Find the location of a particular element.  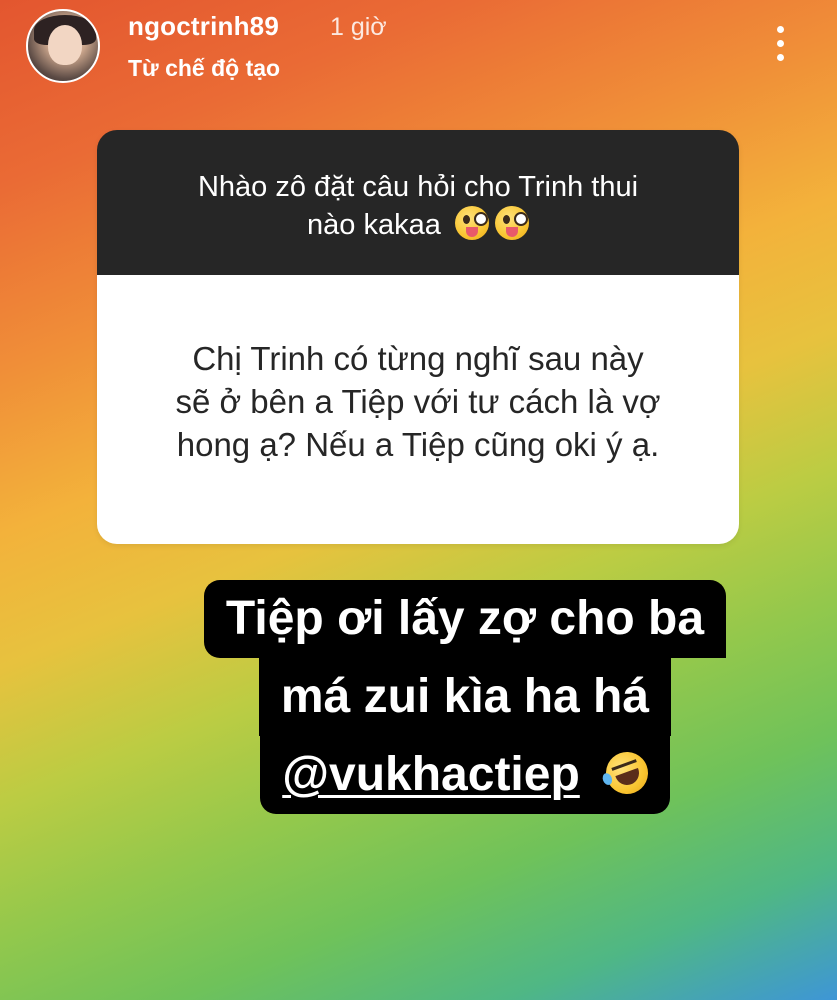

avatar-face is located at coordinates (65, 45).